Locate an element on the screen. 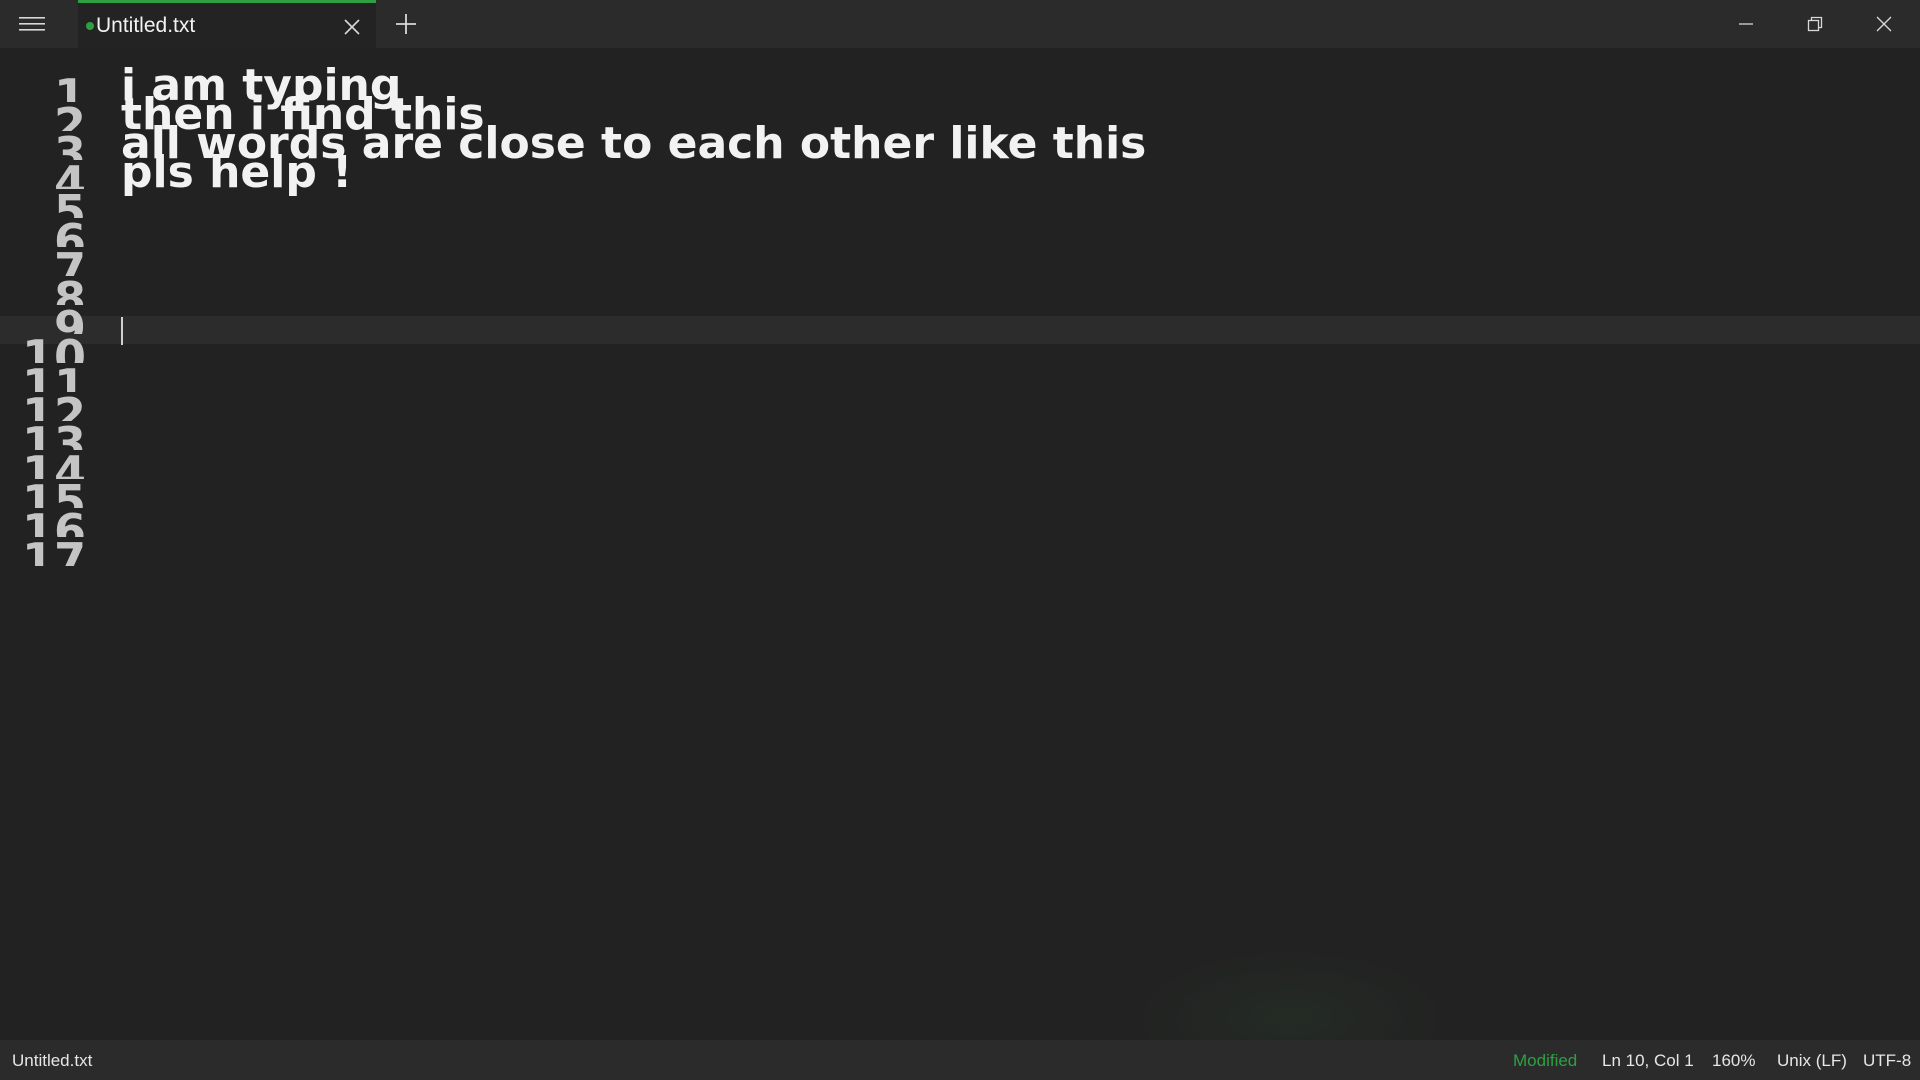 This screenshot has width=1920, height=1080. hamburger-menu-icon is located at coordinates (32, 24).